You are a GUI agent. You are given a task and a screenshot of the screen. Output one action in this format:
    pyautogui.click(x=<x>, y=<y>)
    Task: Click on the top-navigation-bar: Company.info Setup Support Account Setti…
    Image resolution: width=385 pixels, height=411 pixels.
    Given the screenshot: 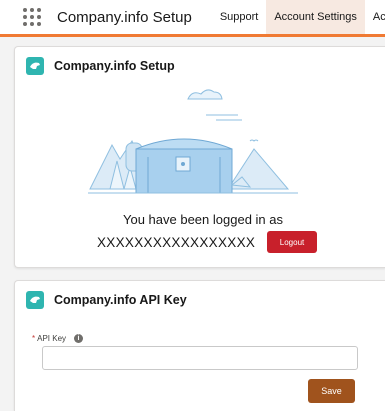 What is the action you would take?
    pyautogui.click(x=192, y=18)
    